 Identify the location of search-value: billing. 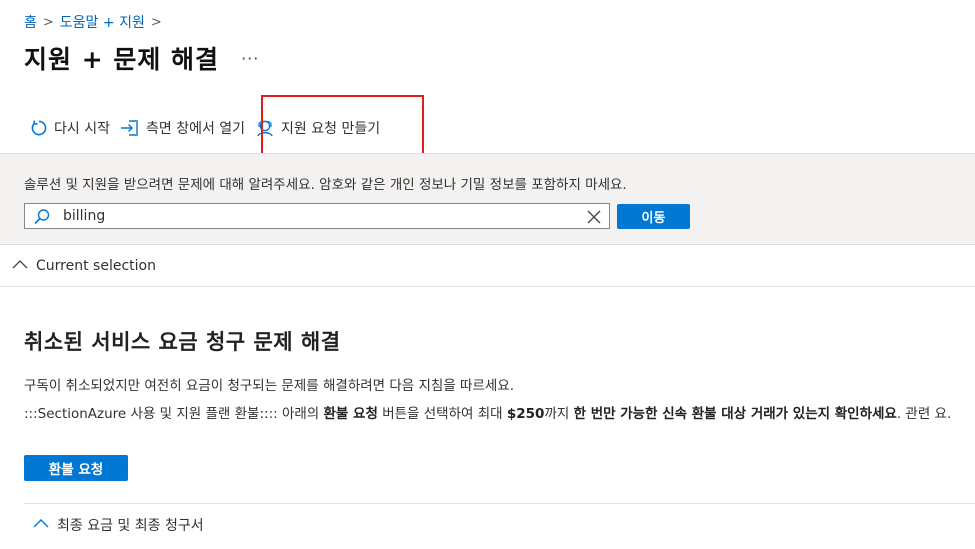
(84, 216).